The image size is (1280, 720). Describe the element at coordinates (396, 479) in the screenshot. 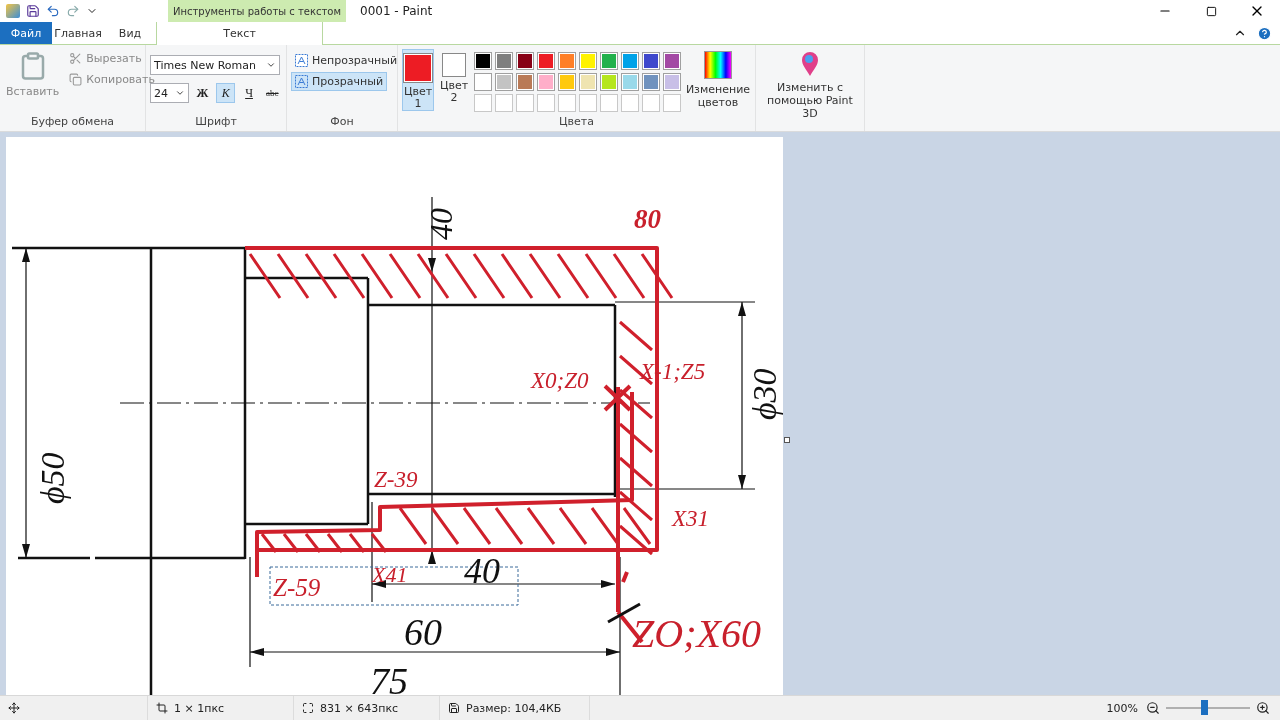

I see `coordinate-label: Z-39` at that location.